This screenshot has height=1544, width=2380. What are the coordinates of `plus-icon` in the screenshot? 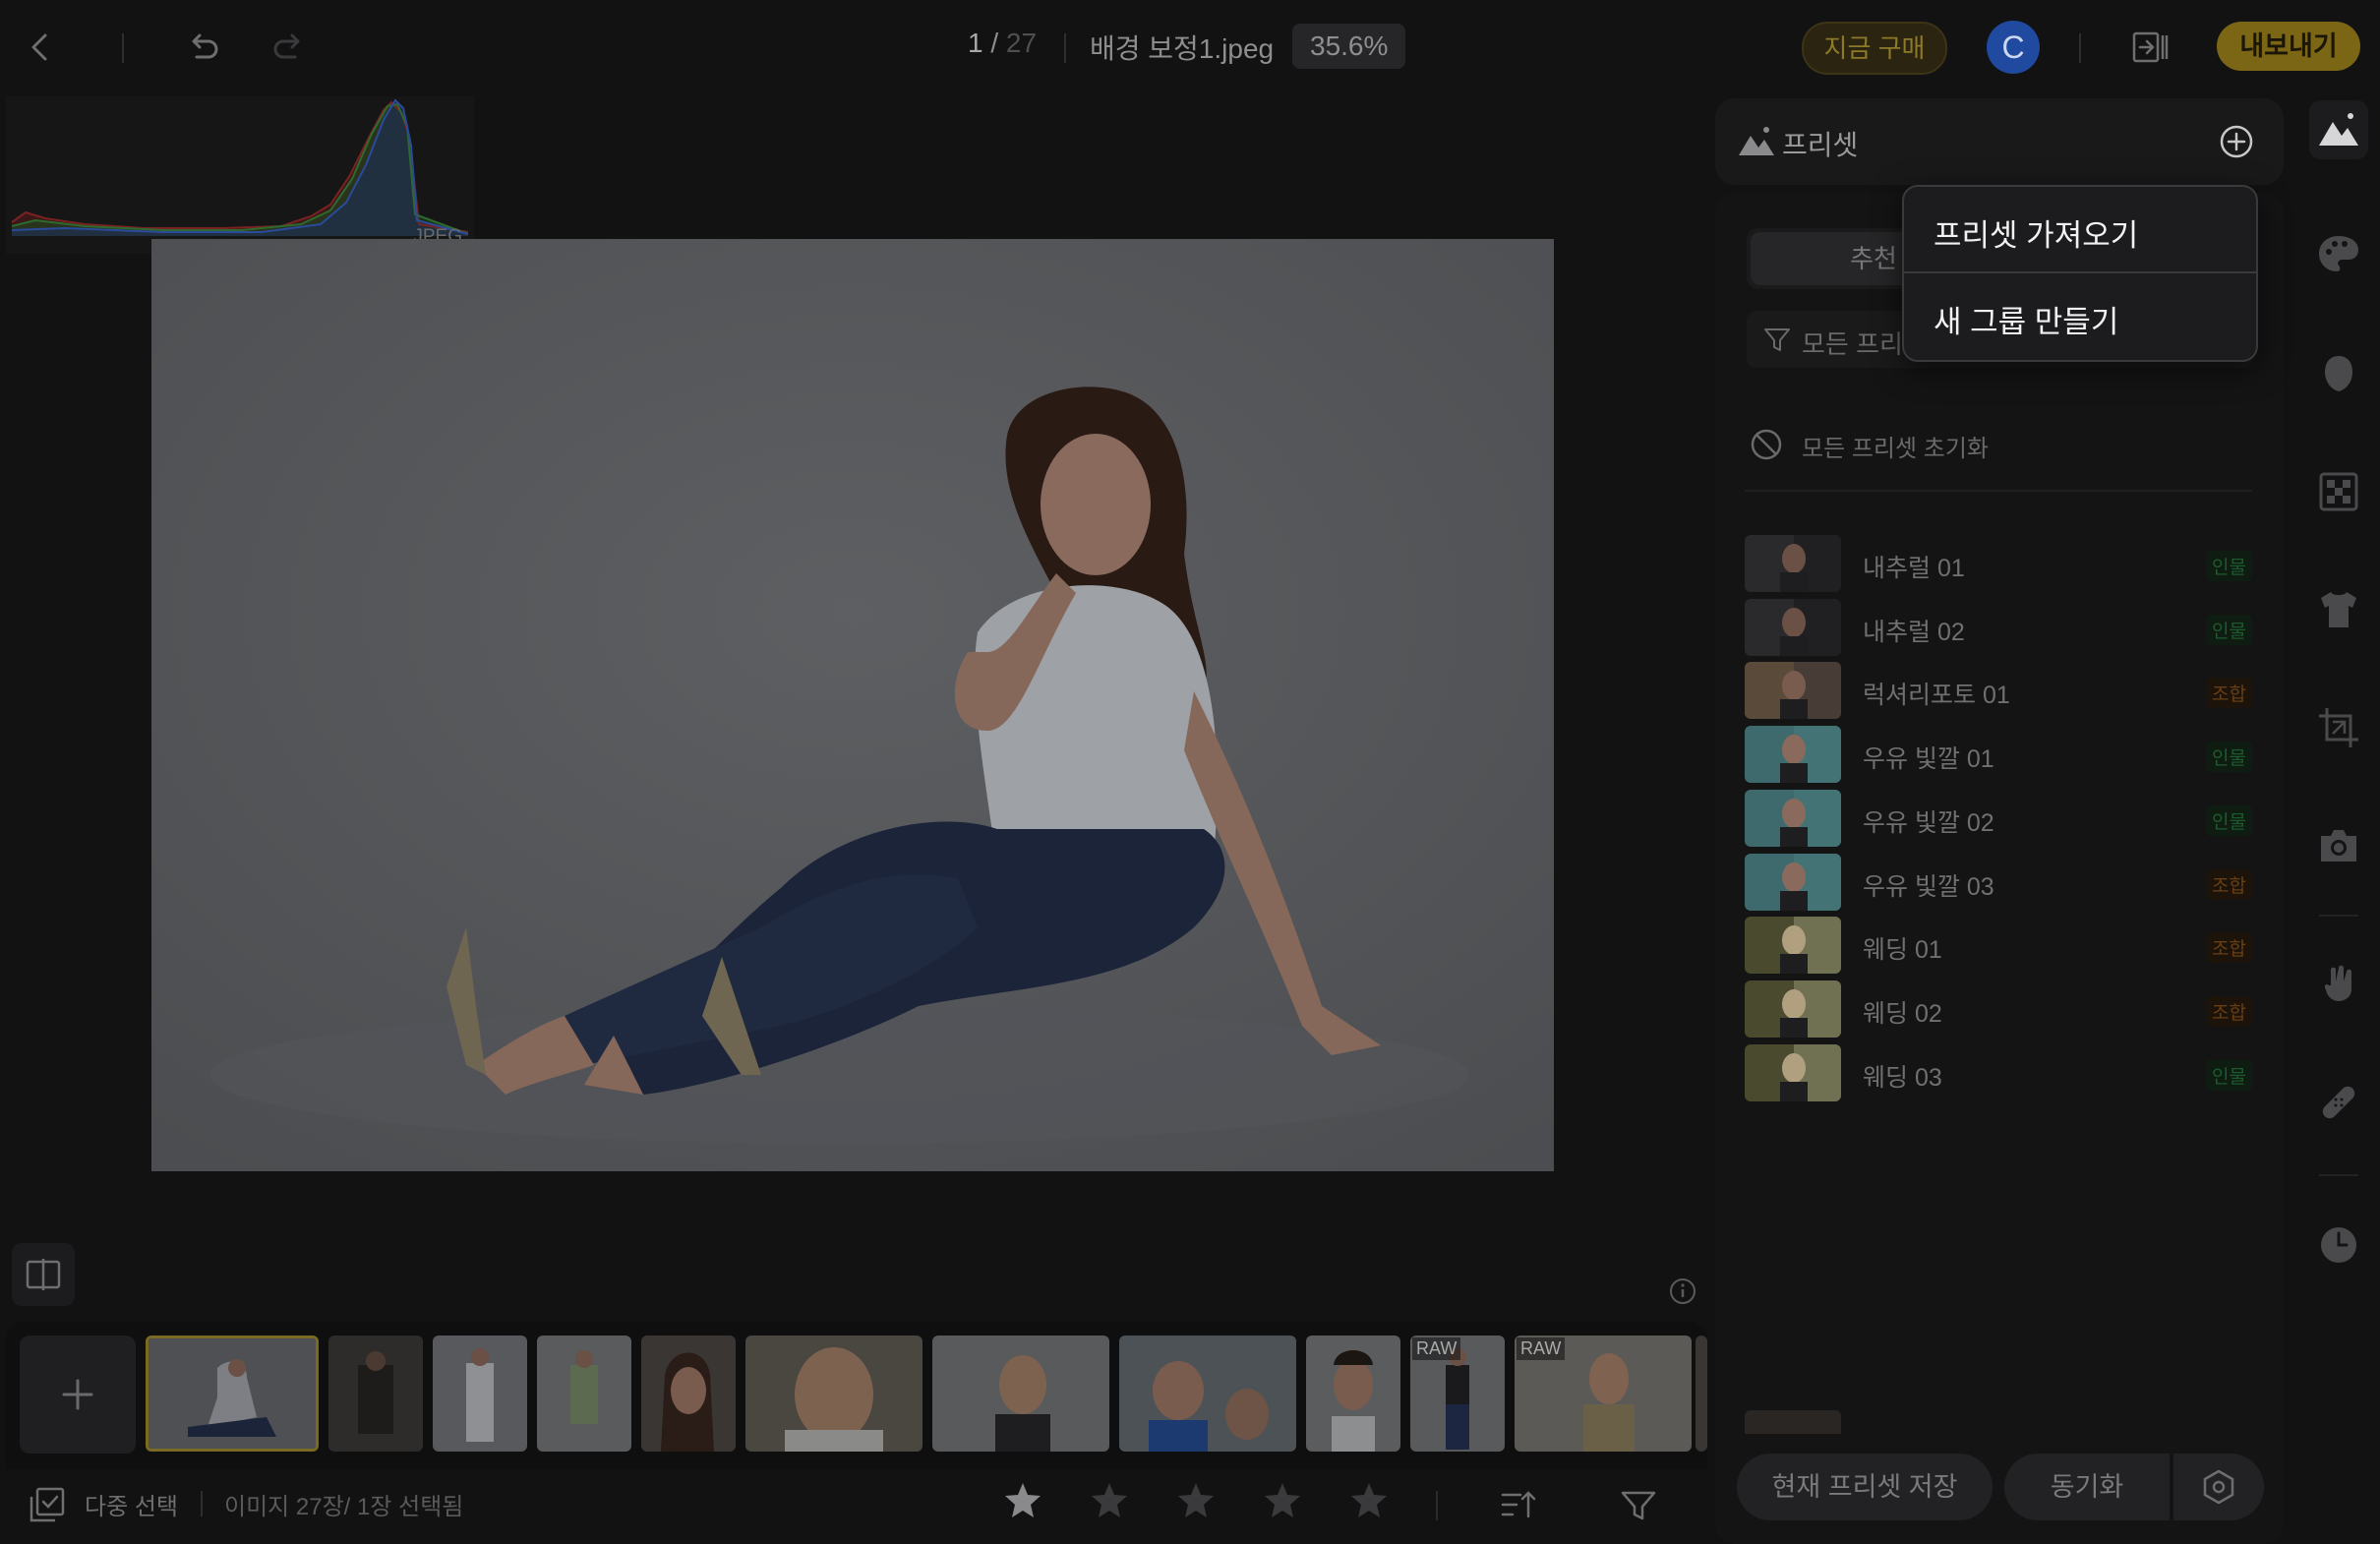 It's located at (77, 1394).